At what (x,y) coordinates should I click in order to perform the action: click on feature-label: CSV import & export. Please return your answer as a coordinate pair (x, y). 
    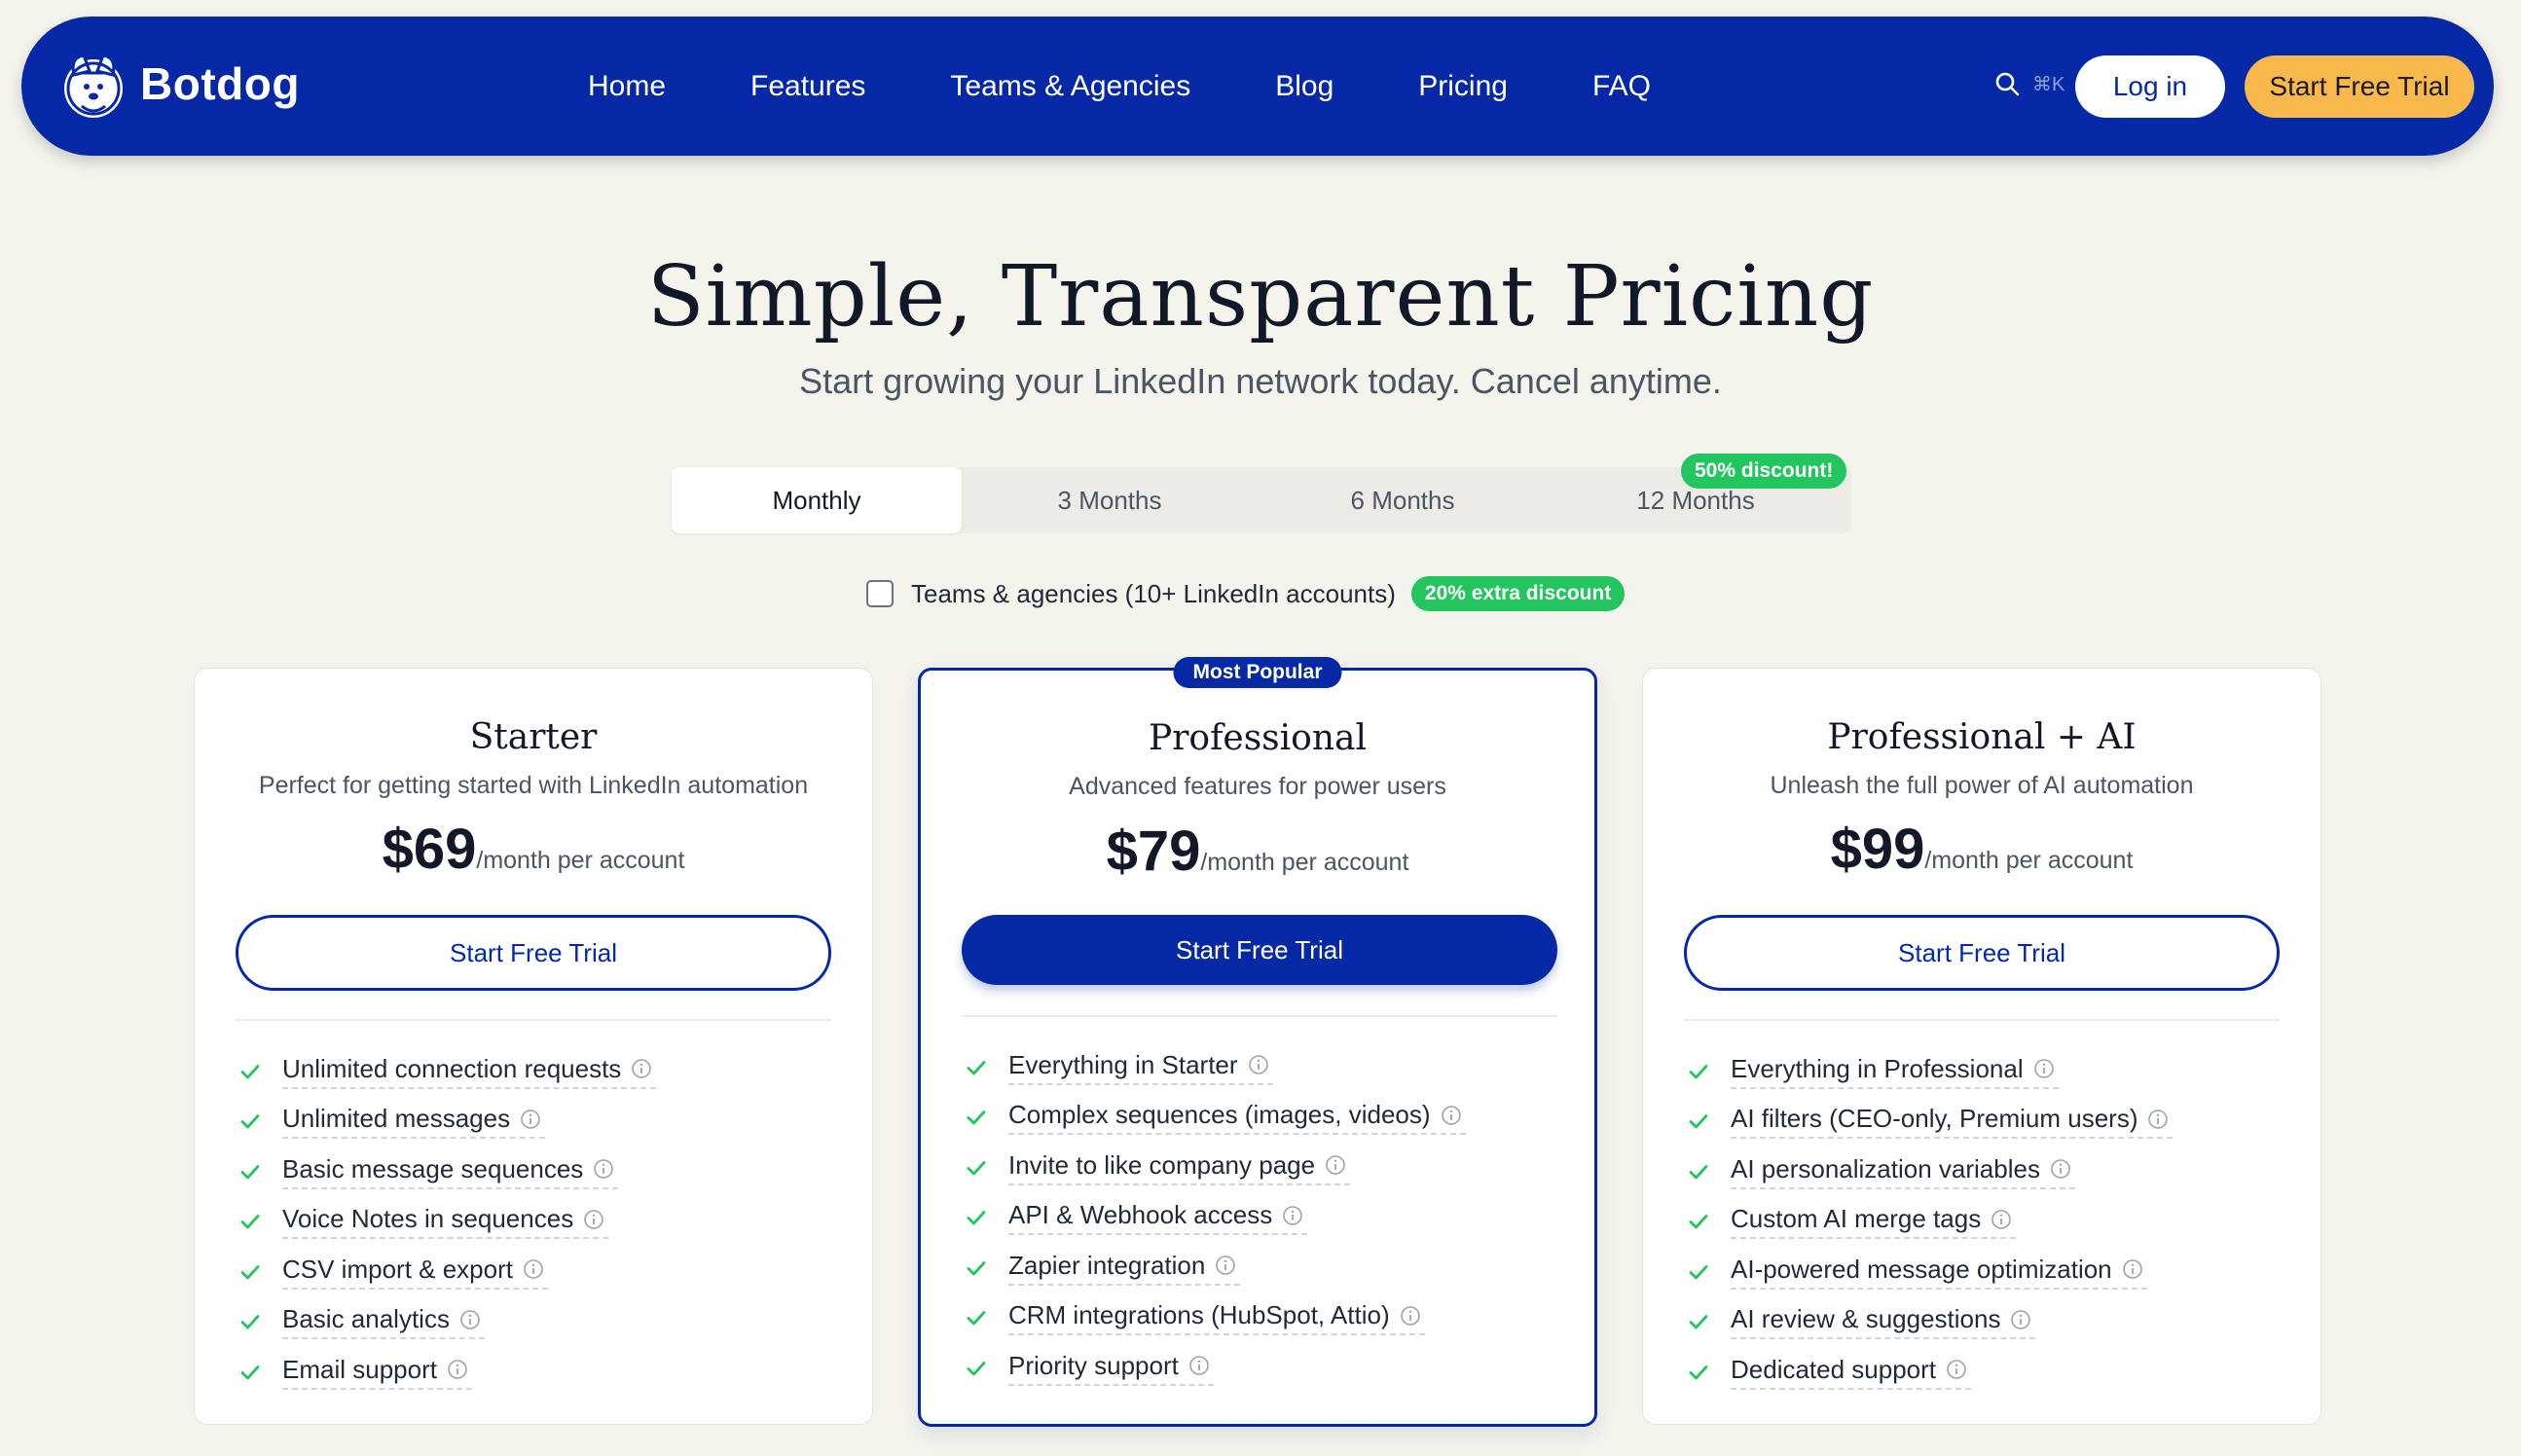
    Looking at the image, I should click on (397, 1269).